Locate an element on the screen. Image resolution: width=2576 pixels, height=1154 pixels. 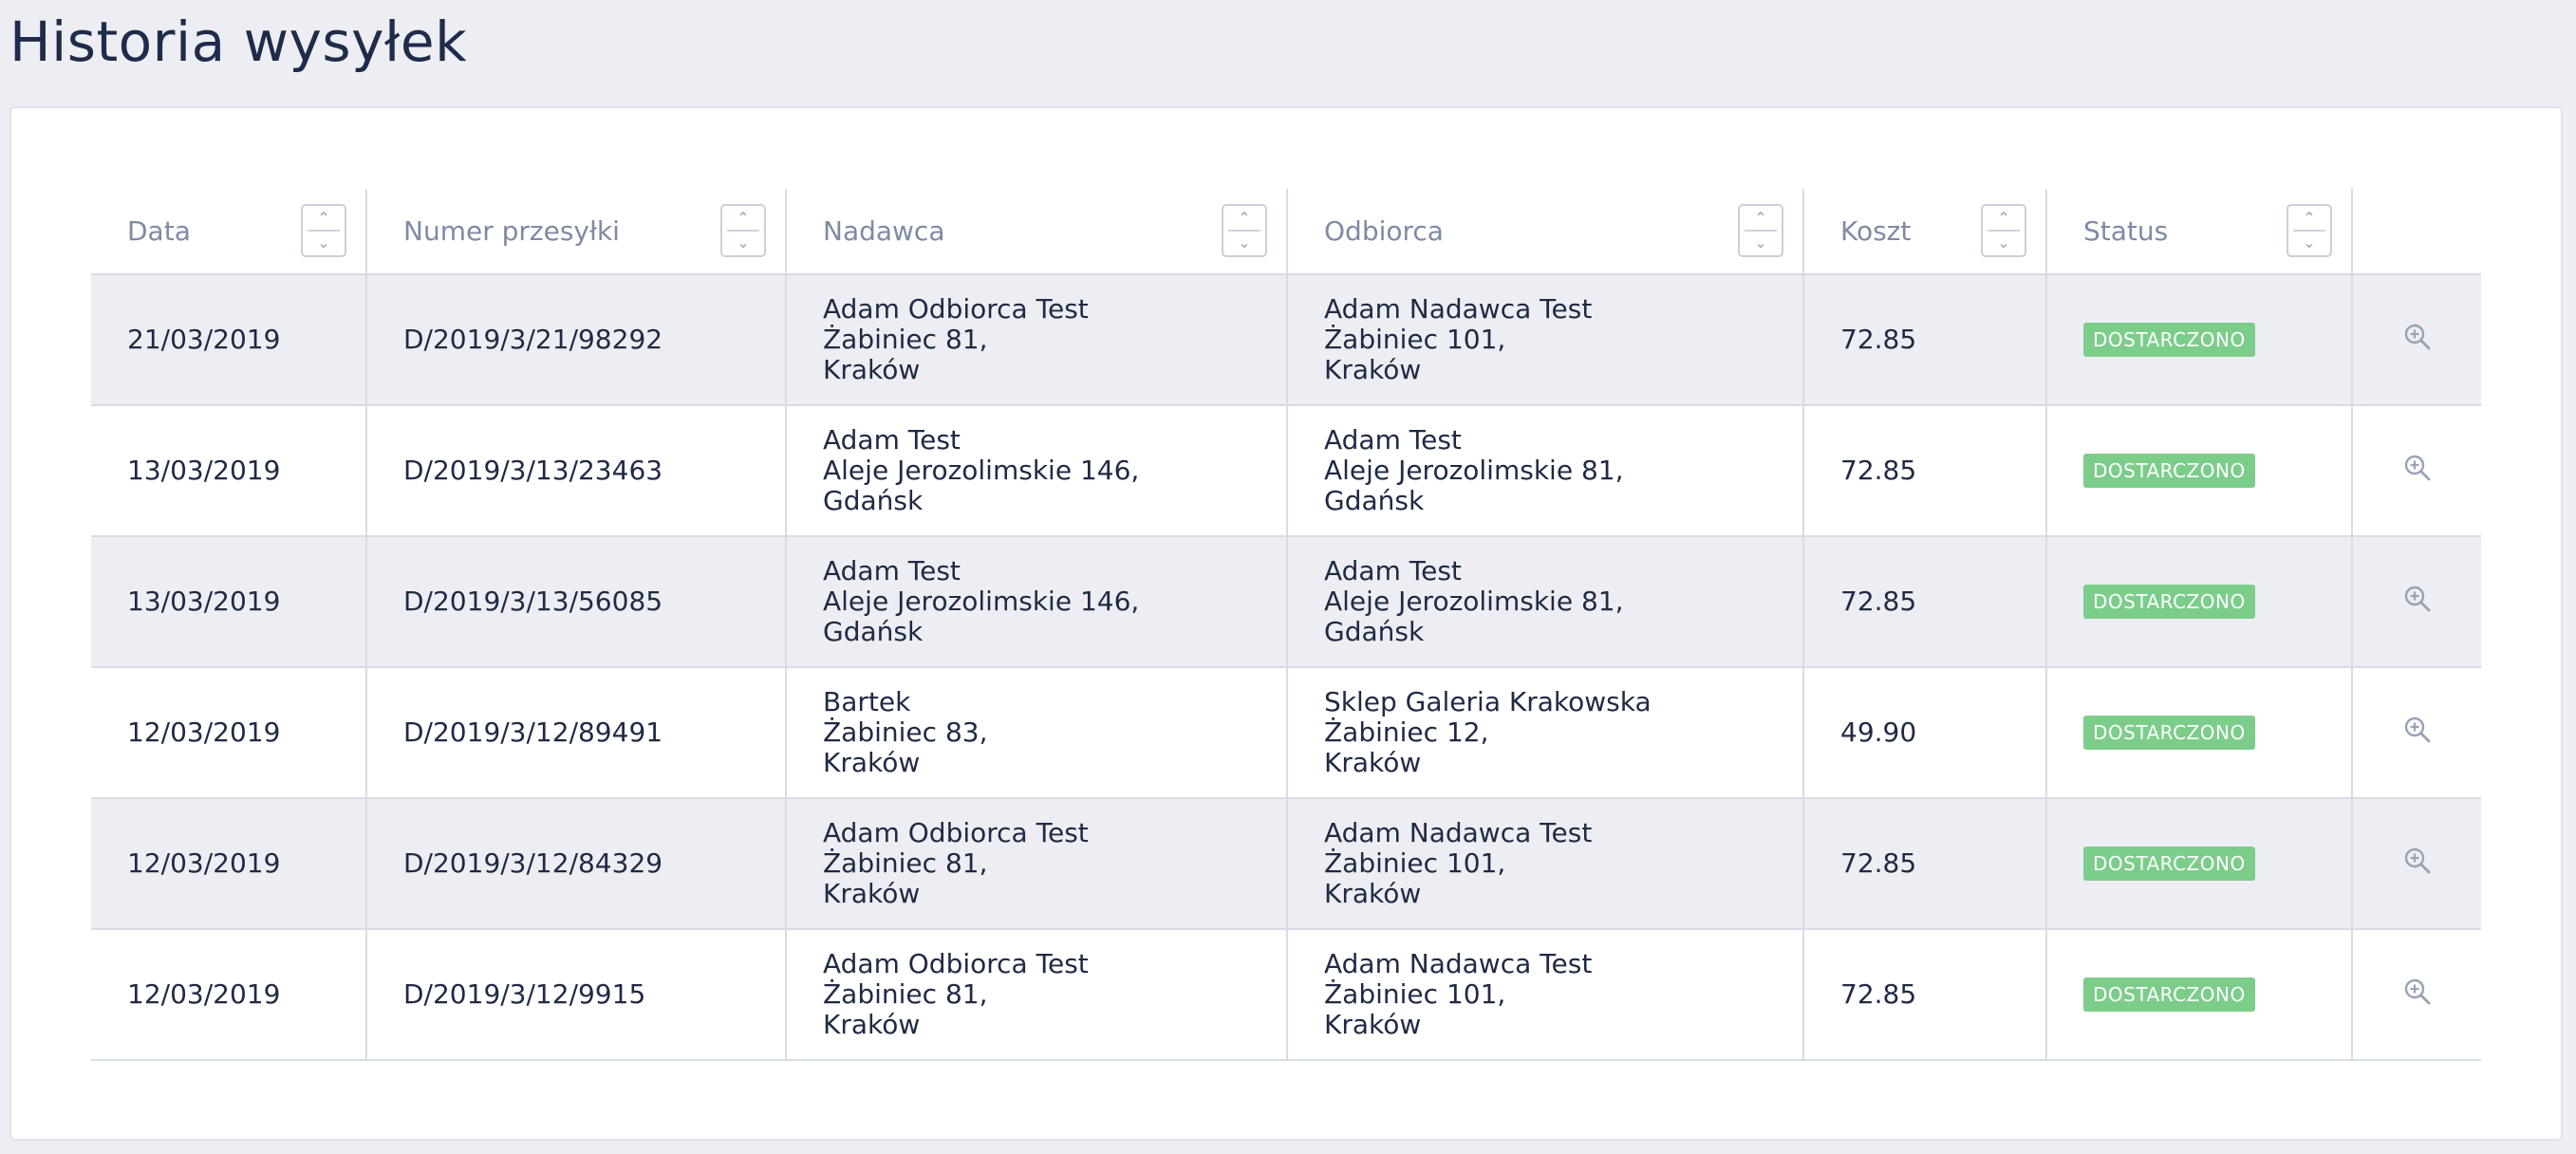
shipment-number: D/2019/3/12/84329 is located at coordinates (533, 863).